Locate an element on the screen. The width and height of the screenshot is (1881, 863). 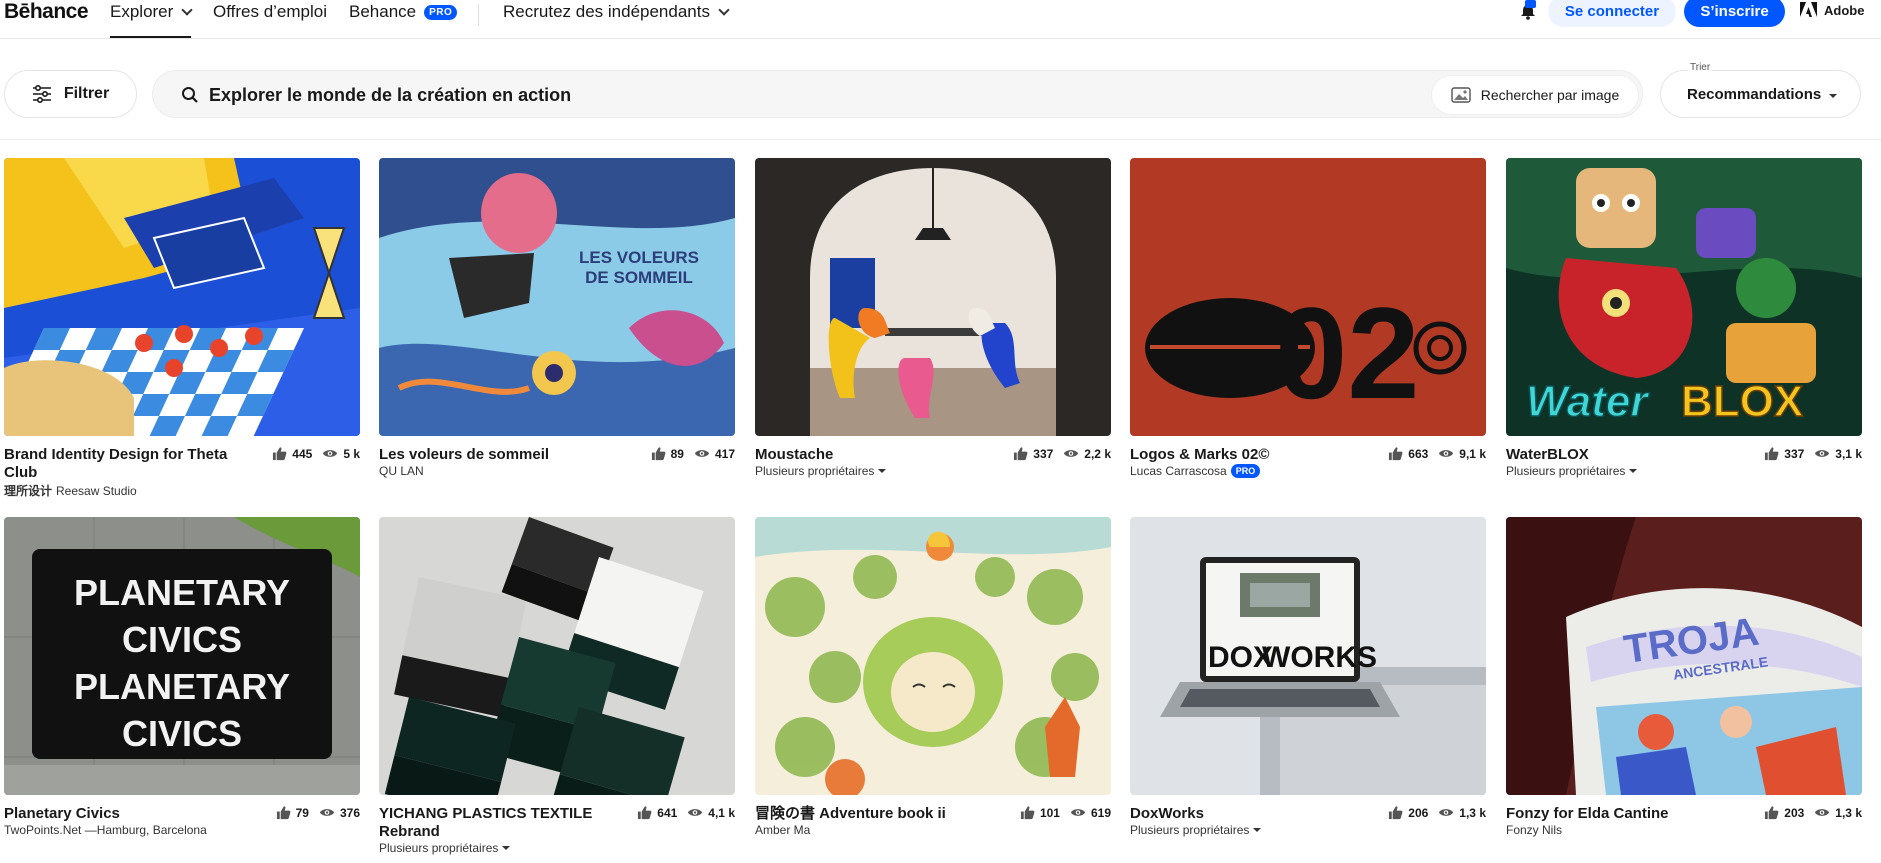
project-thumbnail: PLANETARY CIVICS PLANETARY CIVICS is located at coordinates (182, 656).